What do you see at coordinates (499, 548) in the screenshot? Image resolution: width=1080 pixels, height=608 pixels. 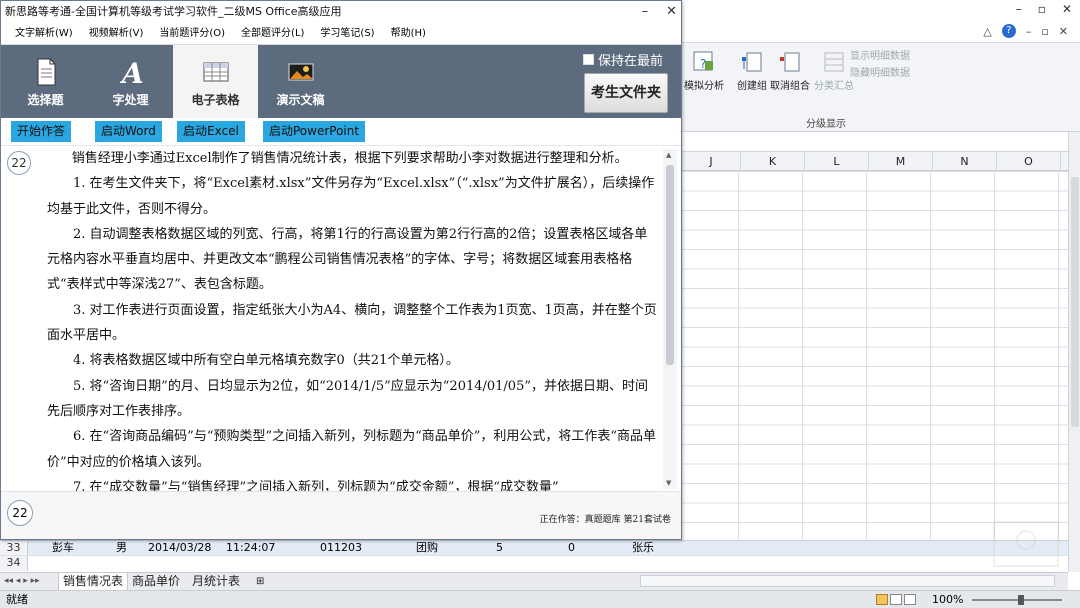 I see `cell-qty: 5` at bounding box center [499, 548].